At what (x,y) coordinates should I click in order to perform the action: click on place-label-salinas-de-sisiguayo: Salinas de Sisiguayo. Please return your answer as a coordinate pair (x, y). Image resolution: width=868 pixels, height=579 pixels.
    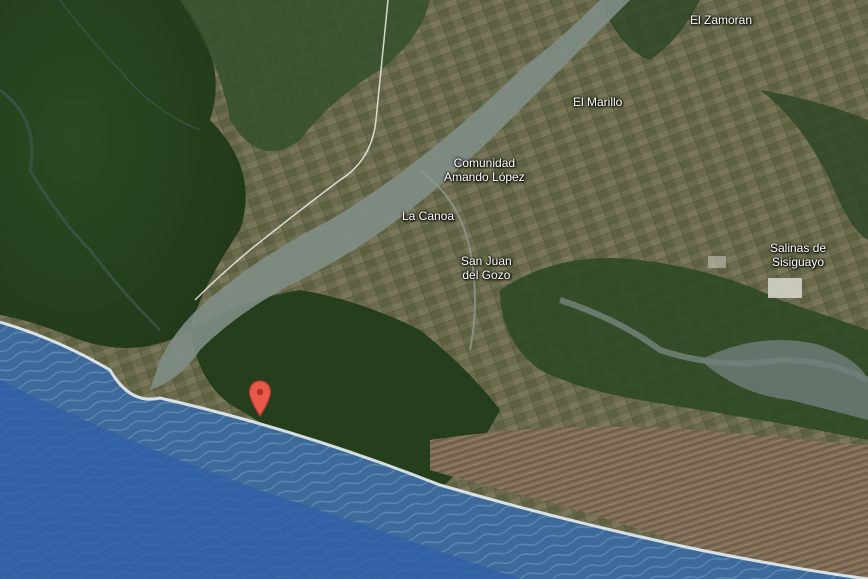
    Looking at the image, I should click on (798, 255).